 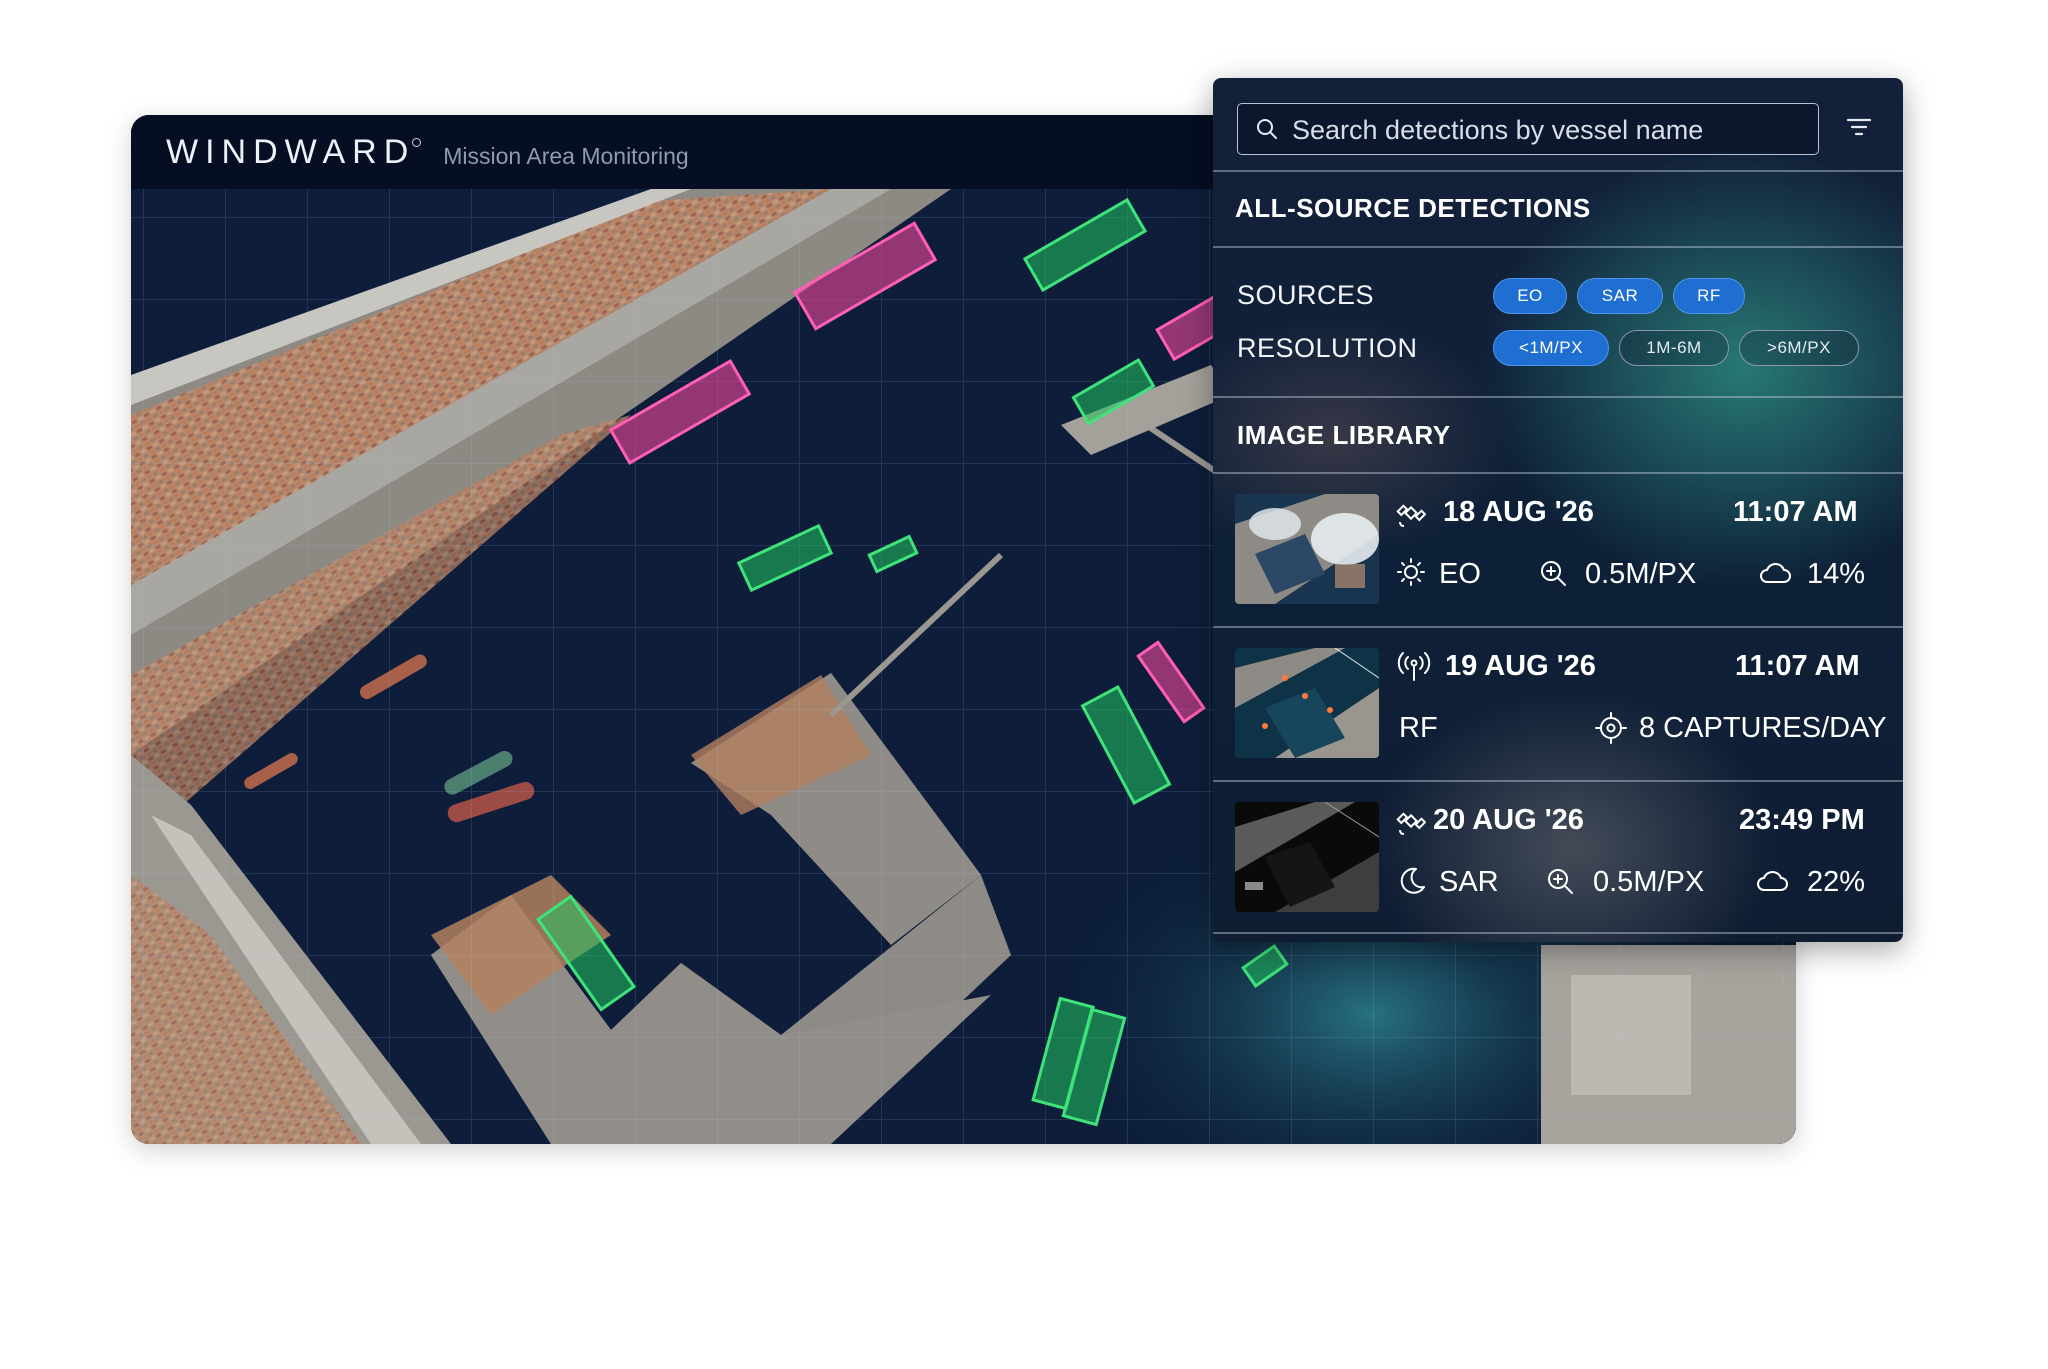 I want to click on entry-date: 18 AUG '26, so click(x=1518, y=512).